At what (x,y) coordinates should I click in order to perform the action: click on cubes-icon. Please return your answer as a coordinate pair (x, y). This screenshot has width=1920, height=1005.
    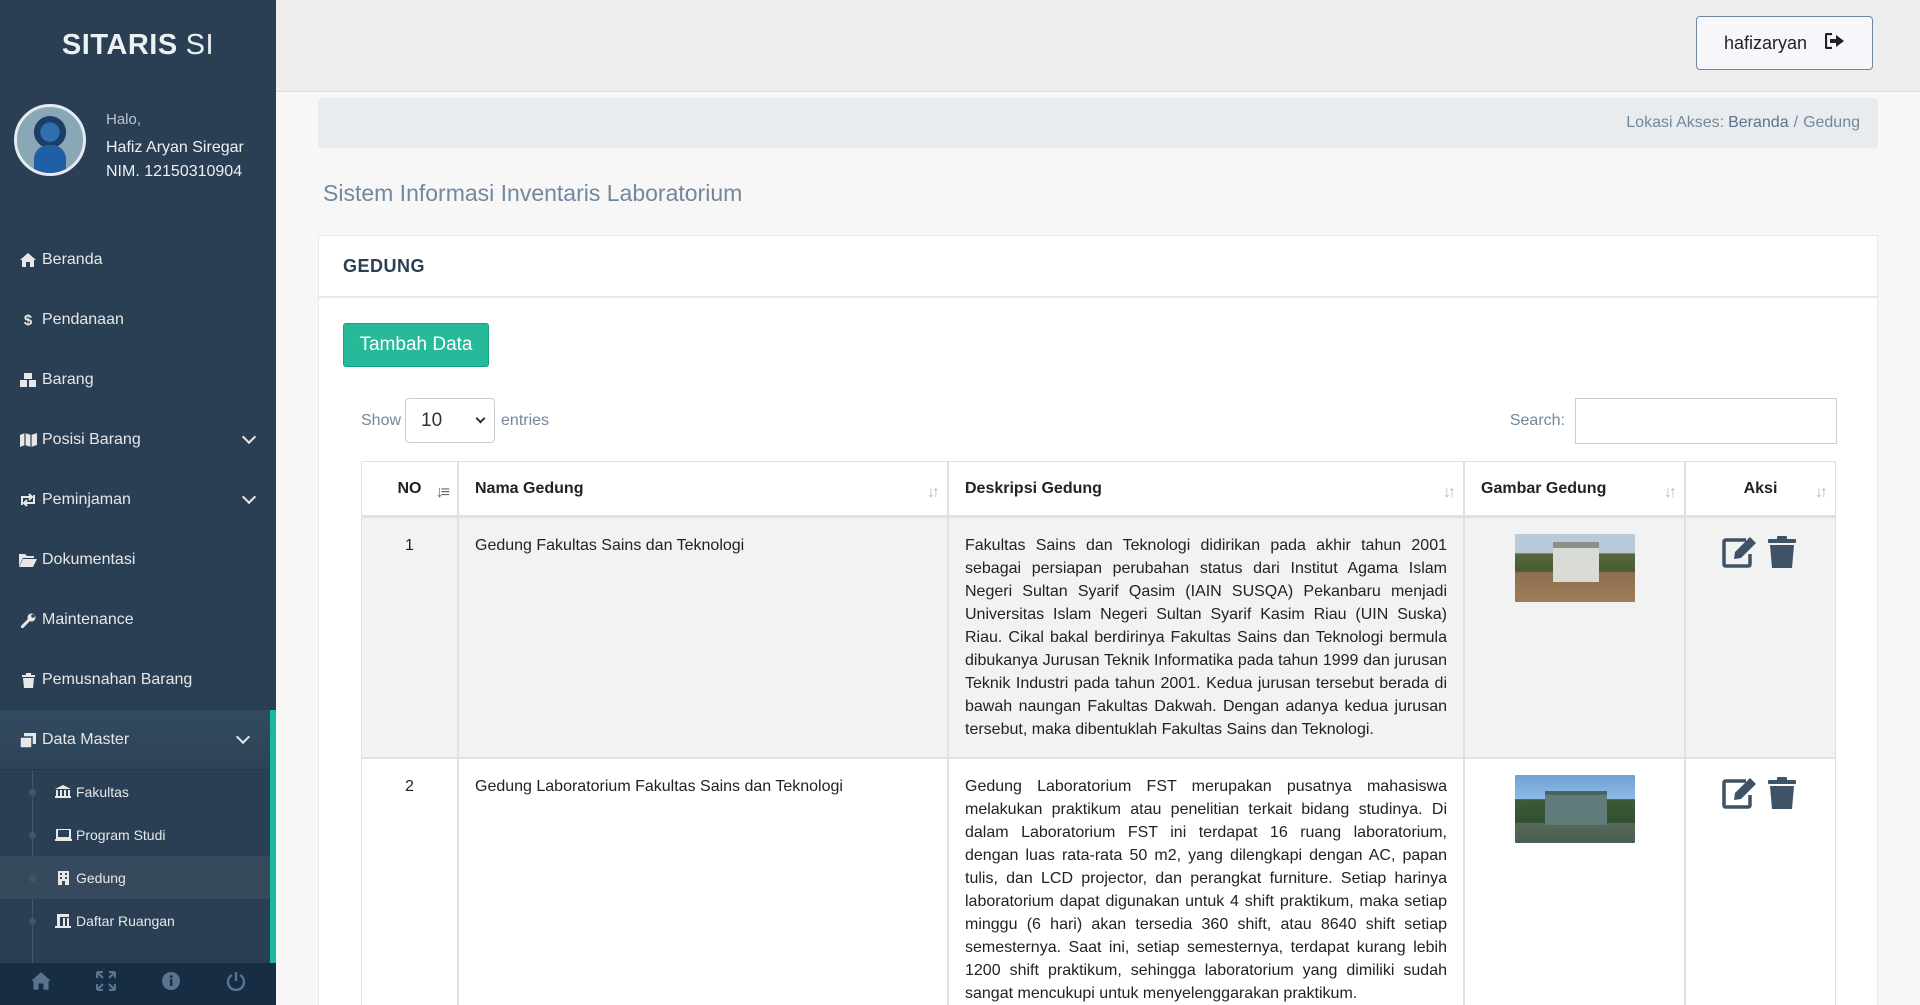
    Looking at the image, I should click on (28, 380).